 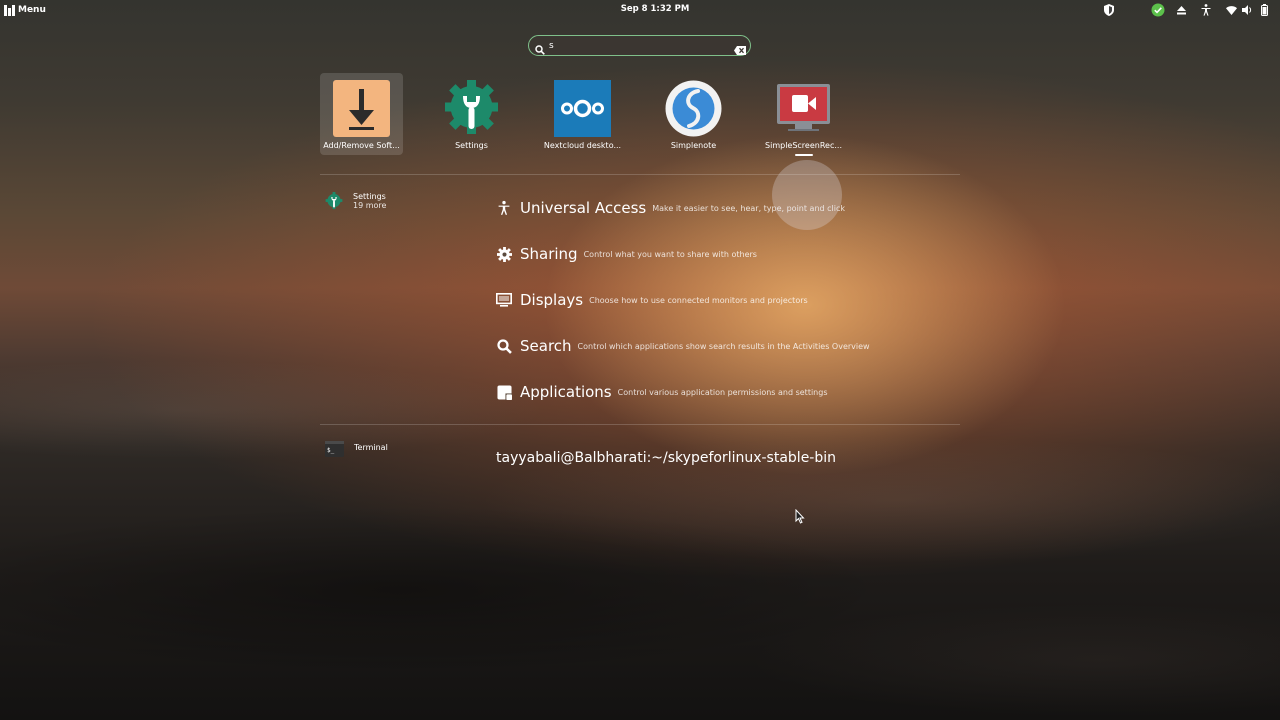 I want to click on provider-name: Terminal, so click(x=371, y=447).